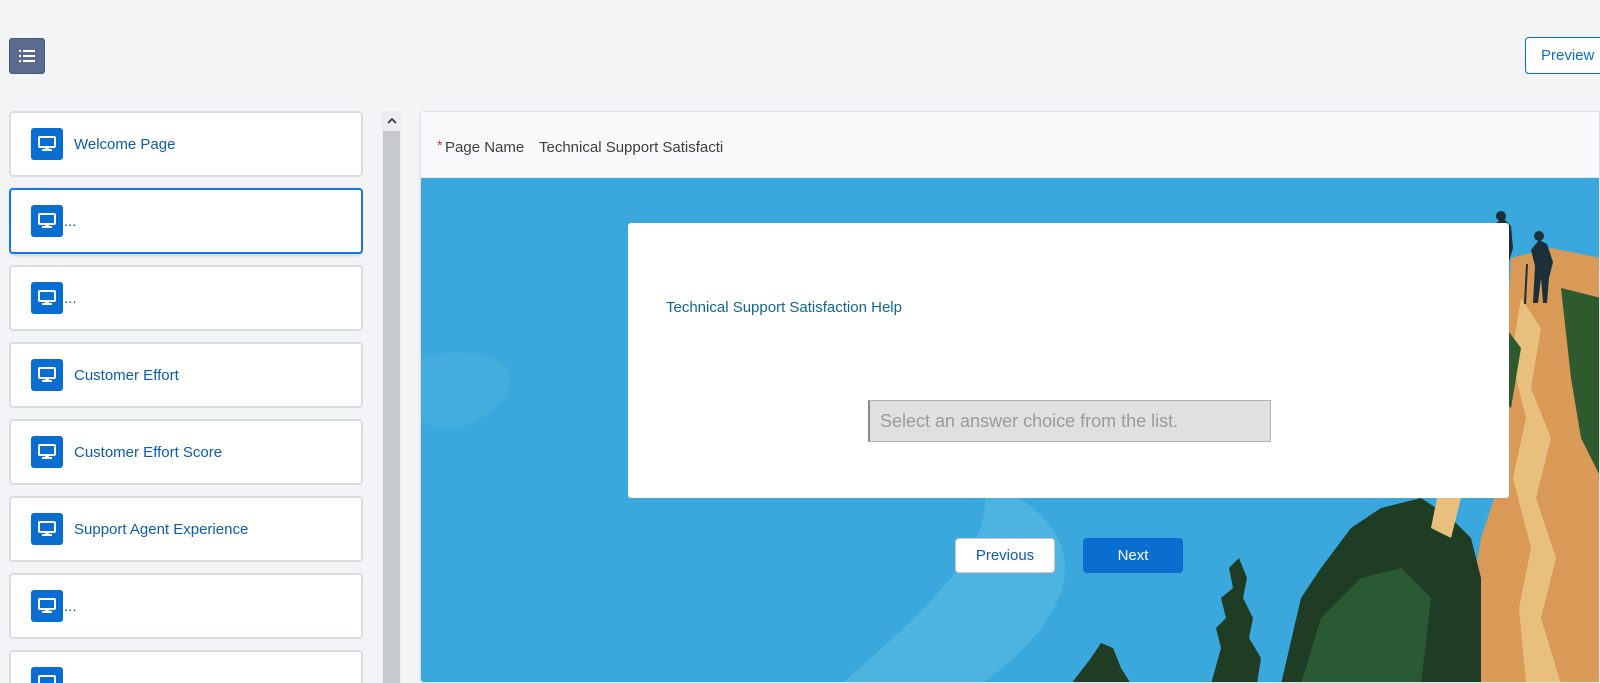 This screenshot has height=683, width=1600. I want to click on page-item-support-agent-experience: Support Agent Experience, so click(186, 529).